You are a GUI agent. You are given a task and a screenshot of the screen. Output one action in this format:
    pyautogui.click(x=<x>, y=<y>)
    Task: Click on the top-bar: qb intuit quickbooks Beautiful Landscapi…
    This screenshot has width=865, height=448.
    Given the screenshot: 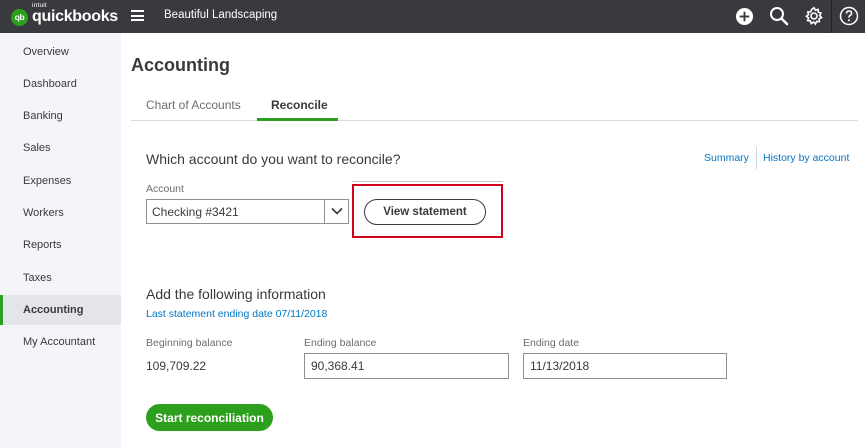 What is the action you would take?
    pyautogui.click(x=432, y=16)
    